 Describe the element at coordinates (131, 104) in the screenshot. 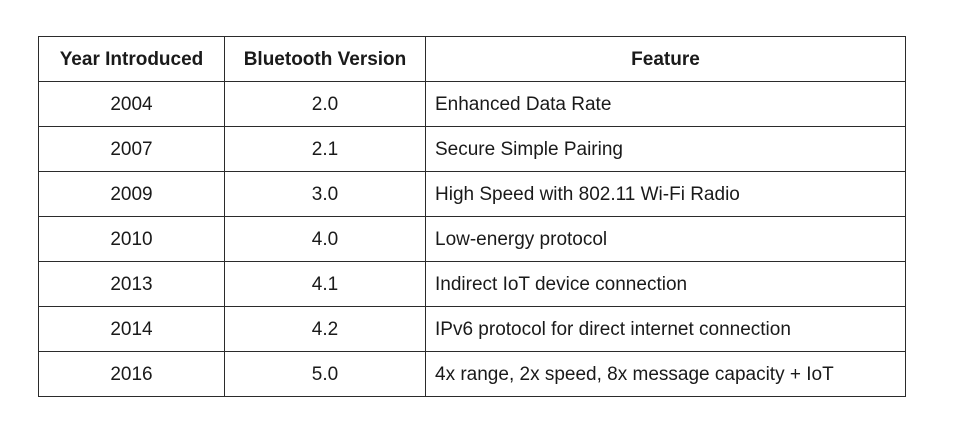

I see `year-cell: 2004` at that location.